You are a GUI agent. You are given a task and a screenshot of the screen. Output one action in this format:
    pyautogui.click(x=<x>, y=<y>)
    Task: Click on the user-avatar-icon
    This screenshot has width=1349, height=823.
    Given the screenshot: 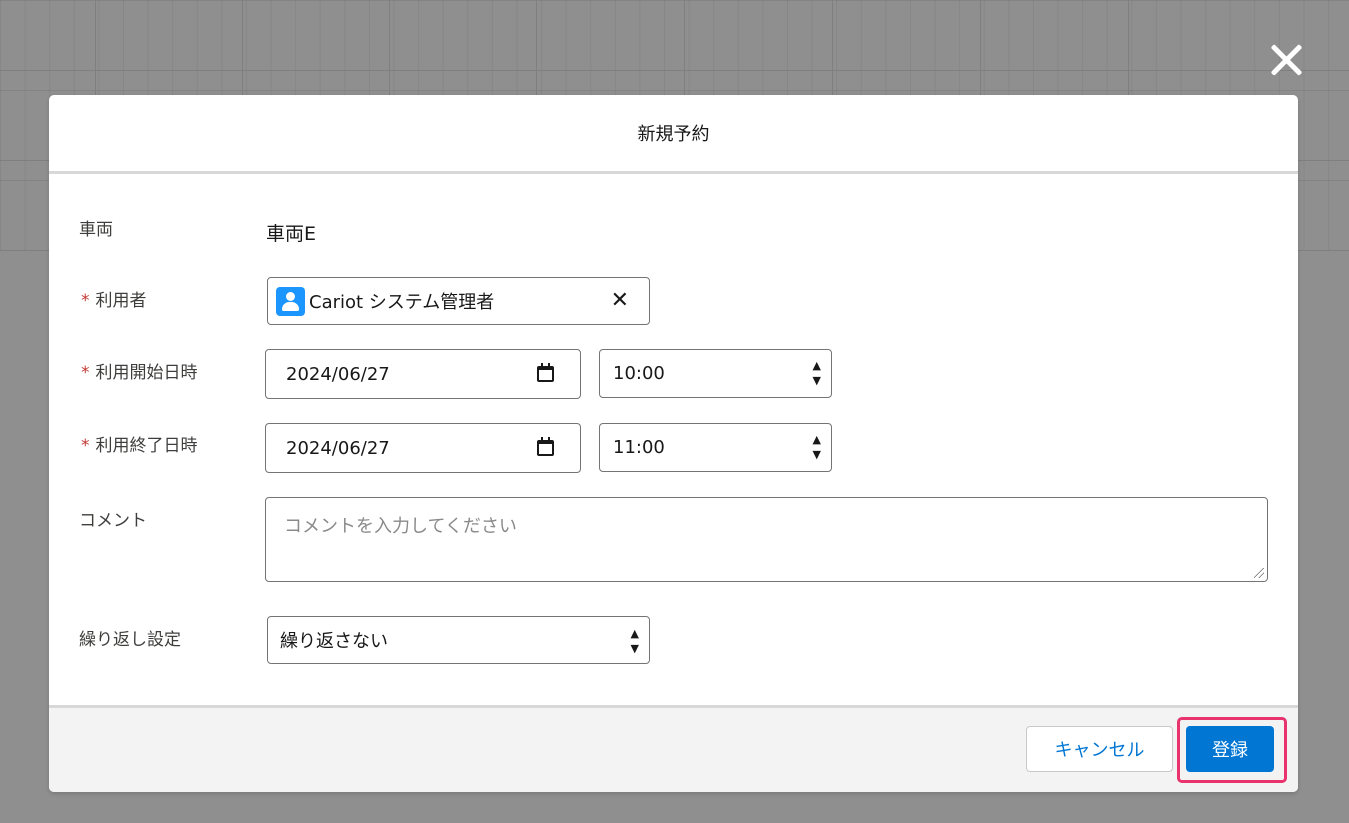 What is the action you would take?
    pyautogui.click(x=290, y=301)
    